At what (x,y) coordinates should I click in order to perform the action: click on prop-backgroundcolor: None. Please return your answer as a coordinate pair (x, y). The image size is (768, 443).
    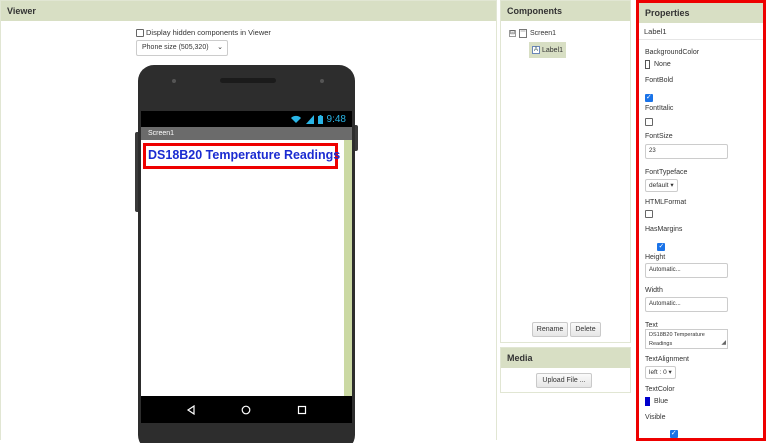
    Looking at the image, I should click on (658, 64).